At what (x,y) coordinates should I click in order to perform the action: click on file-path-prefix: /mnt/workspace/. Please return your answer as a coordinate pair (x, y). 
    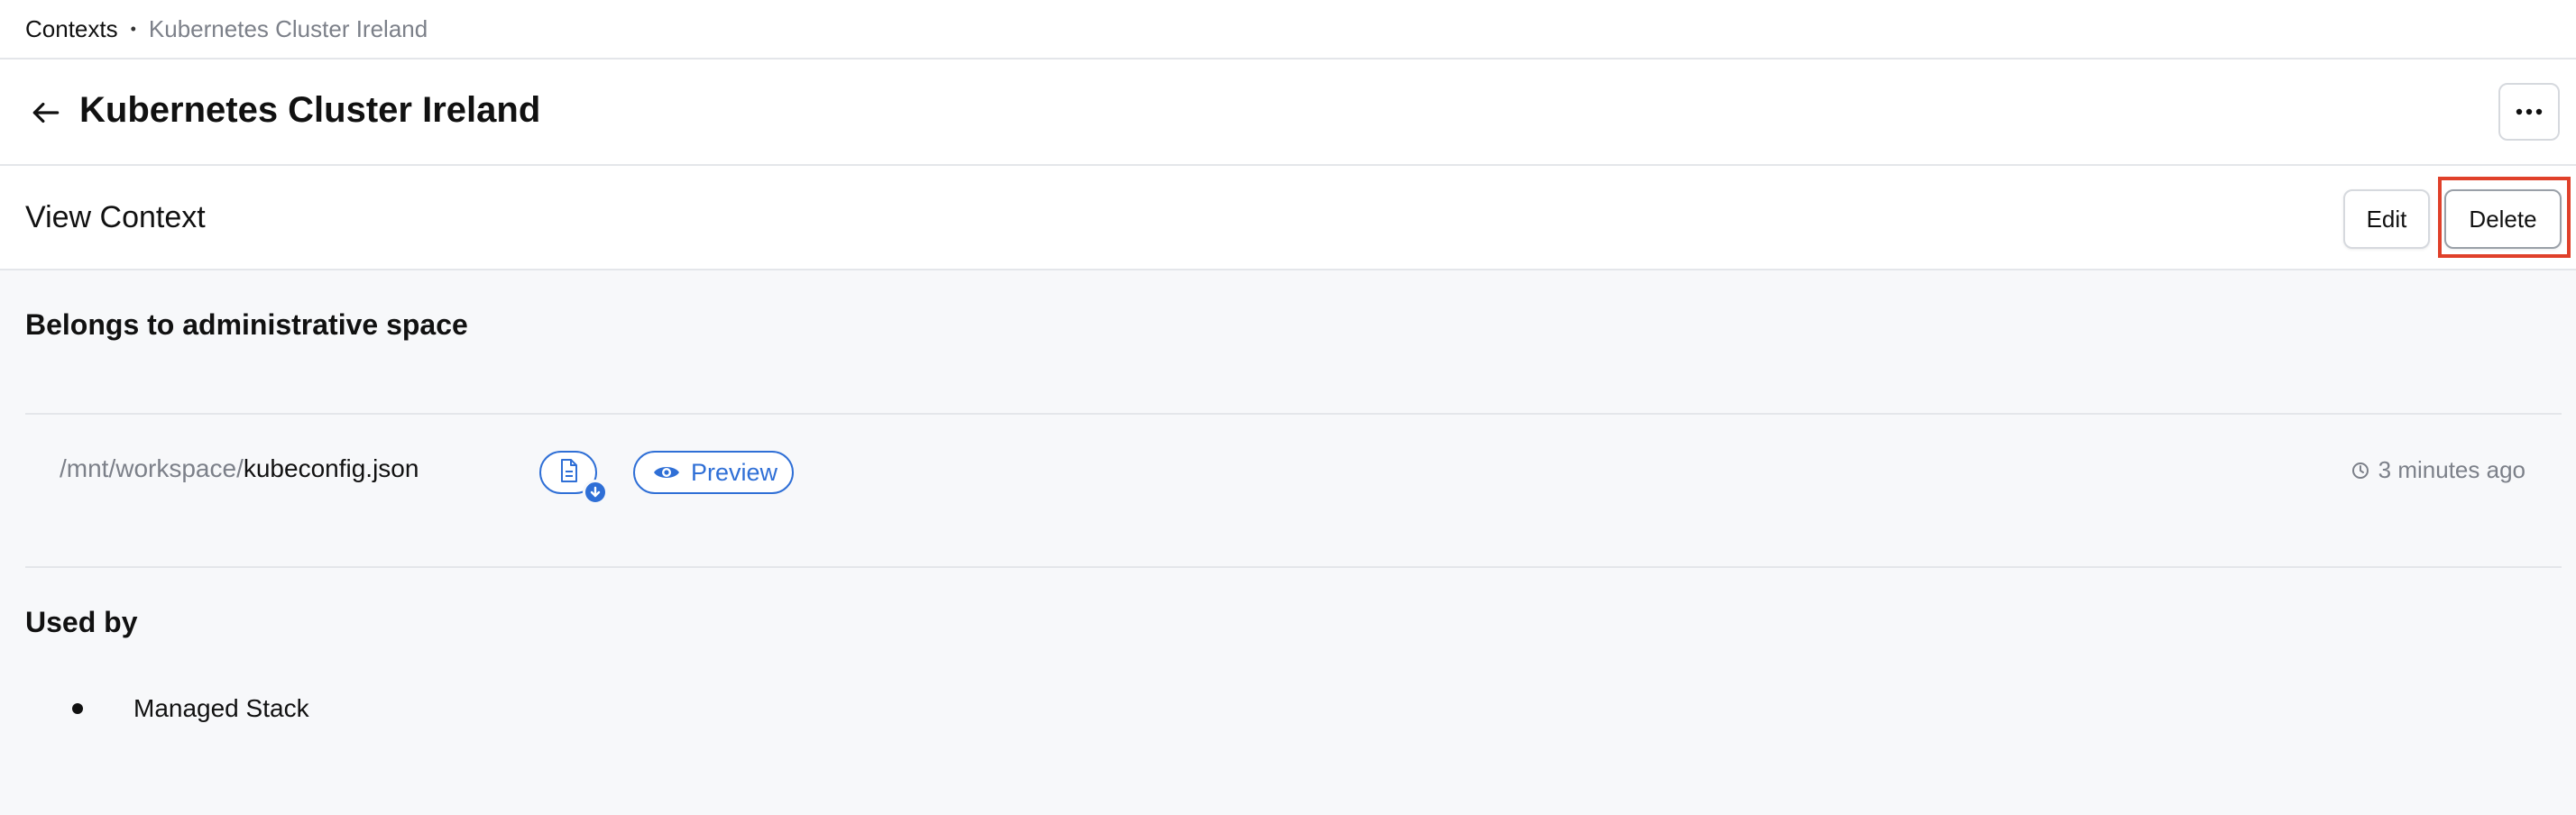
    Looking at the image, I should click on (152, 468).